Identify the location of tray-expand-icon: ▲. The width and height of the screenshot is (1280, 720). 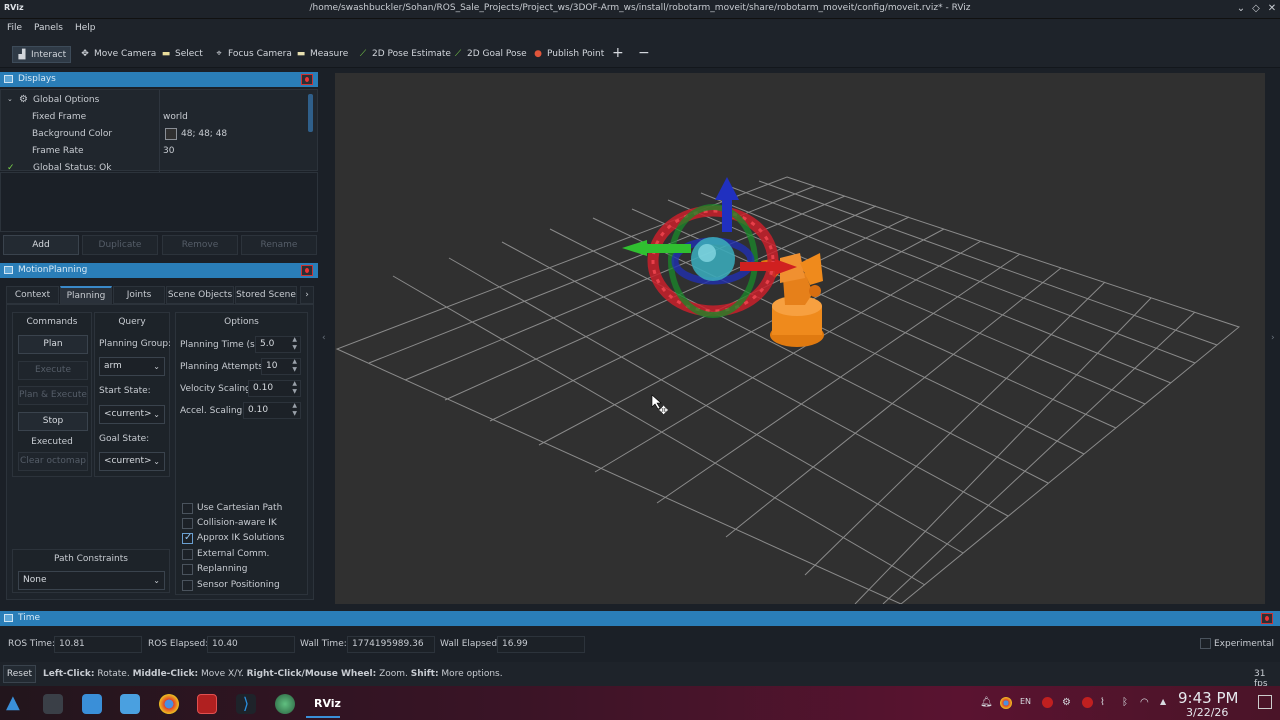
(1163, 701).